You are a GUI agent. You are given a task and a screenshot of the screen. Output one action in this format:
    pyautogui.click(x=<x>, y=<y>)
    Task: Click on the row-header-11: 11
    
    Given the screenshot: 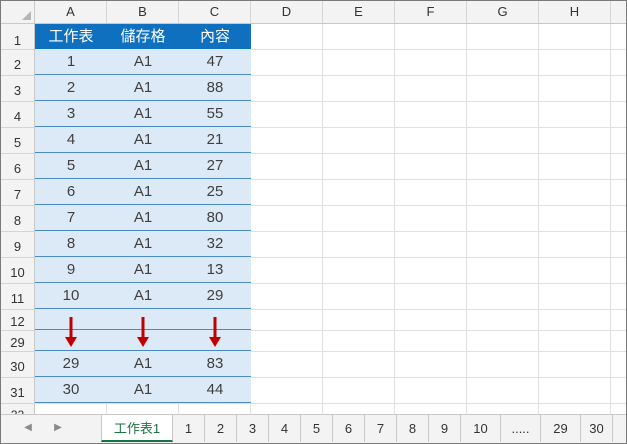 What is the action you would take?
    pyautogui.click(x=17, y=297)
    